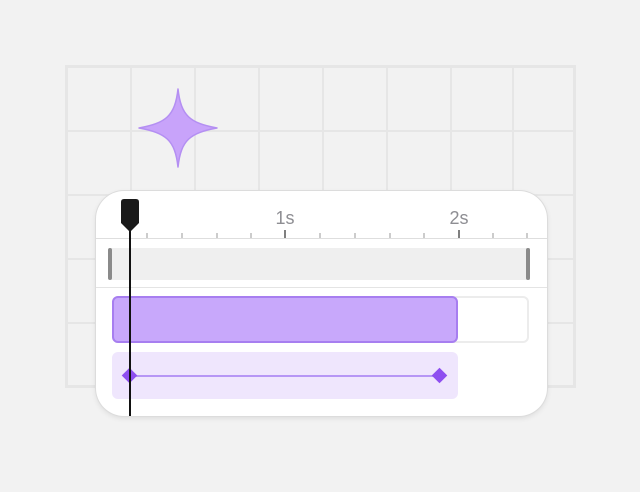 The height and width of the screenshot is (492, 640). I want to click on animation-clip, so click(285, 319).